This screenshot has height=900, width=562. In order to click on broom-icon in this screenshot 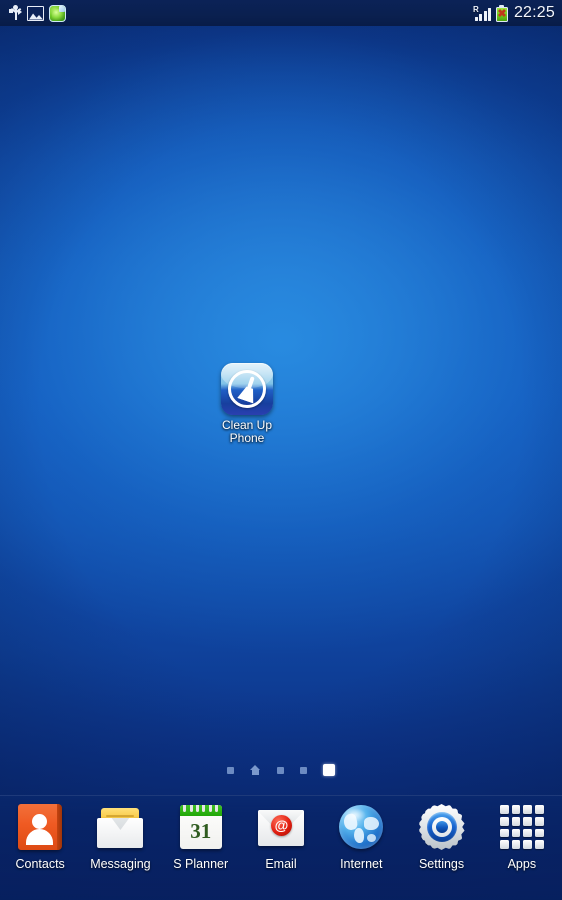, I will do `click(247, 389)`.